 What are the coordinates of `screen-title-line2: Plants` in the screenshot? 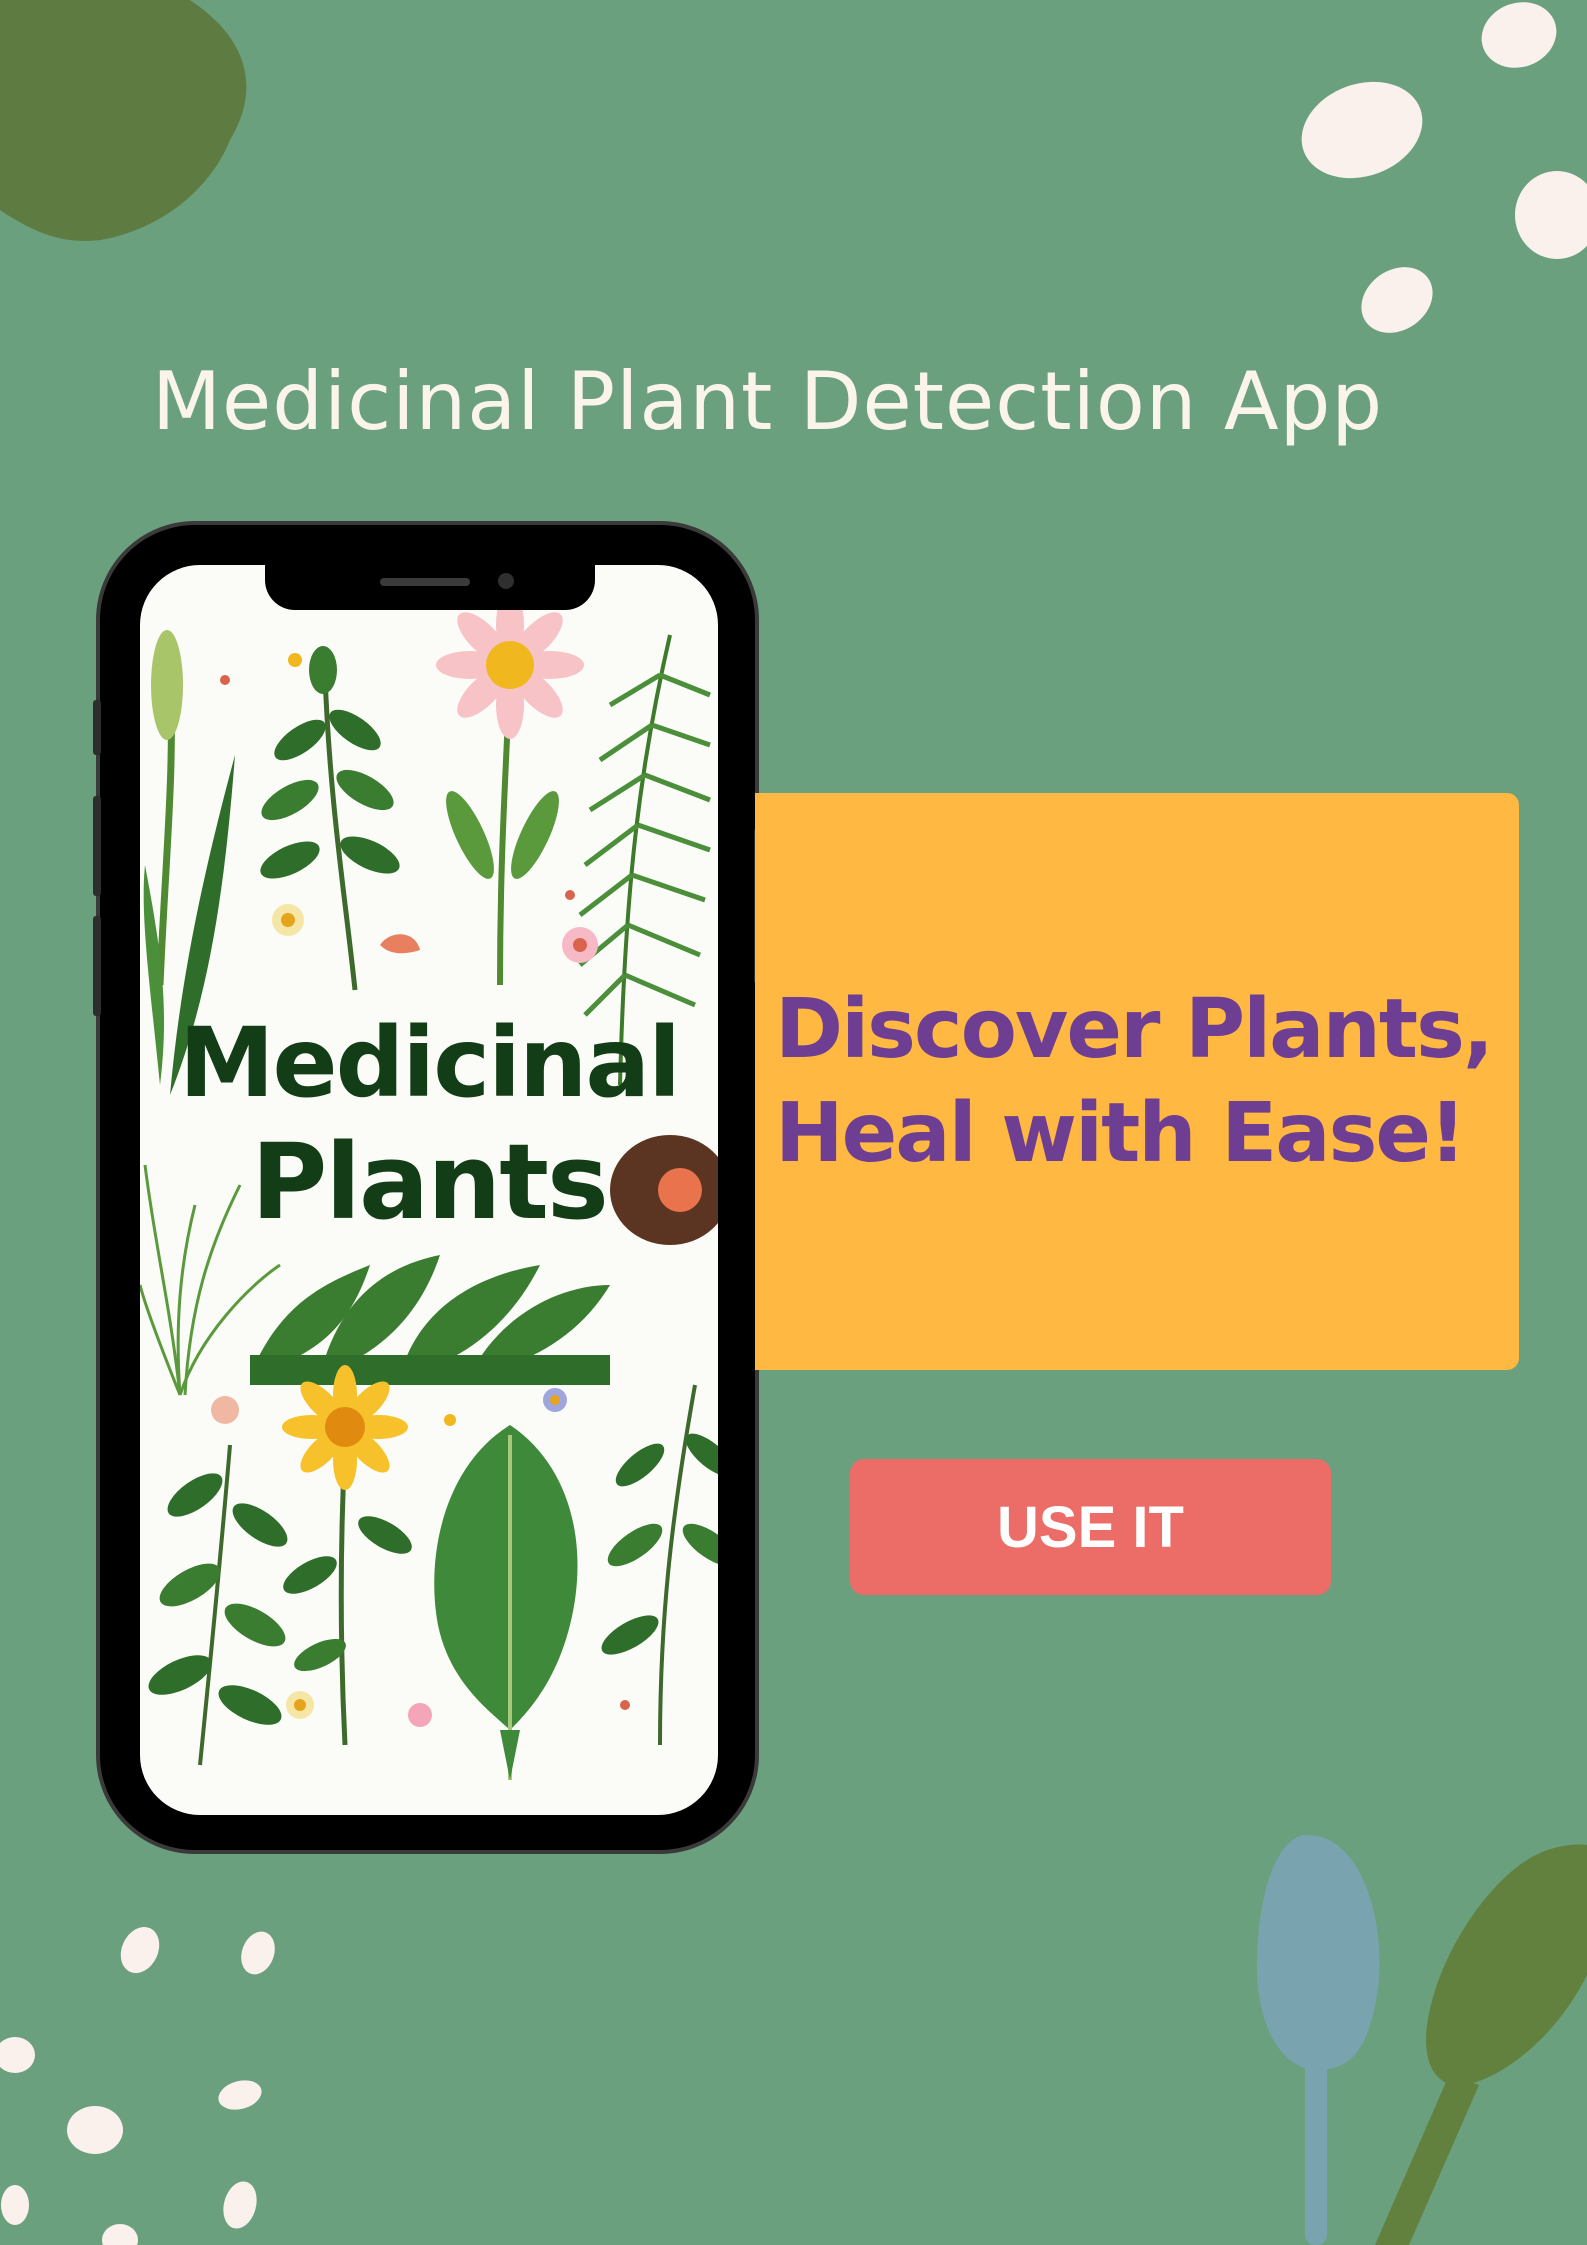 It's located at (430, 1182).